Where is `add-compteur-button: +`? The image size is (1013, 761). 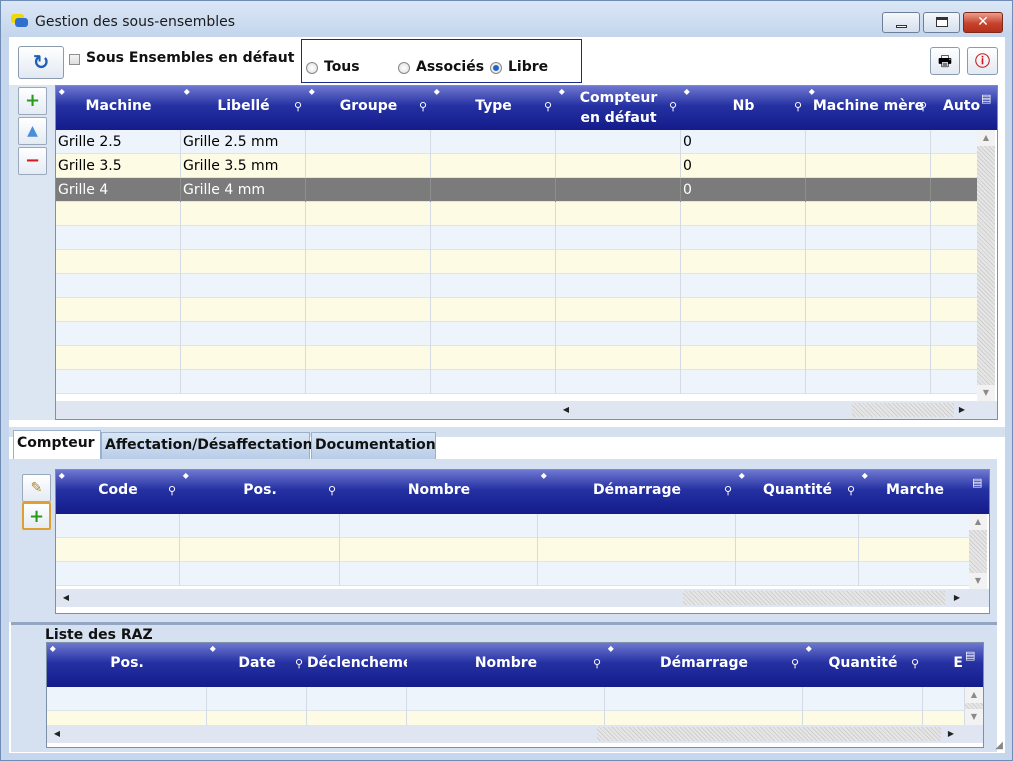 add-compteur-button: + is located at coordinates (36, 516).